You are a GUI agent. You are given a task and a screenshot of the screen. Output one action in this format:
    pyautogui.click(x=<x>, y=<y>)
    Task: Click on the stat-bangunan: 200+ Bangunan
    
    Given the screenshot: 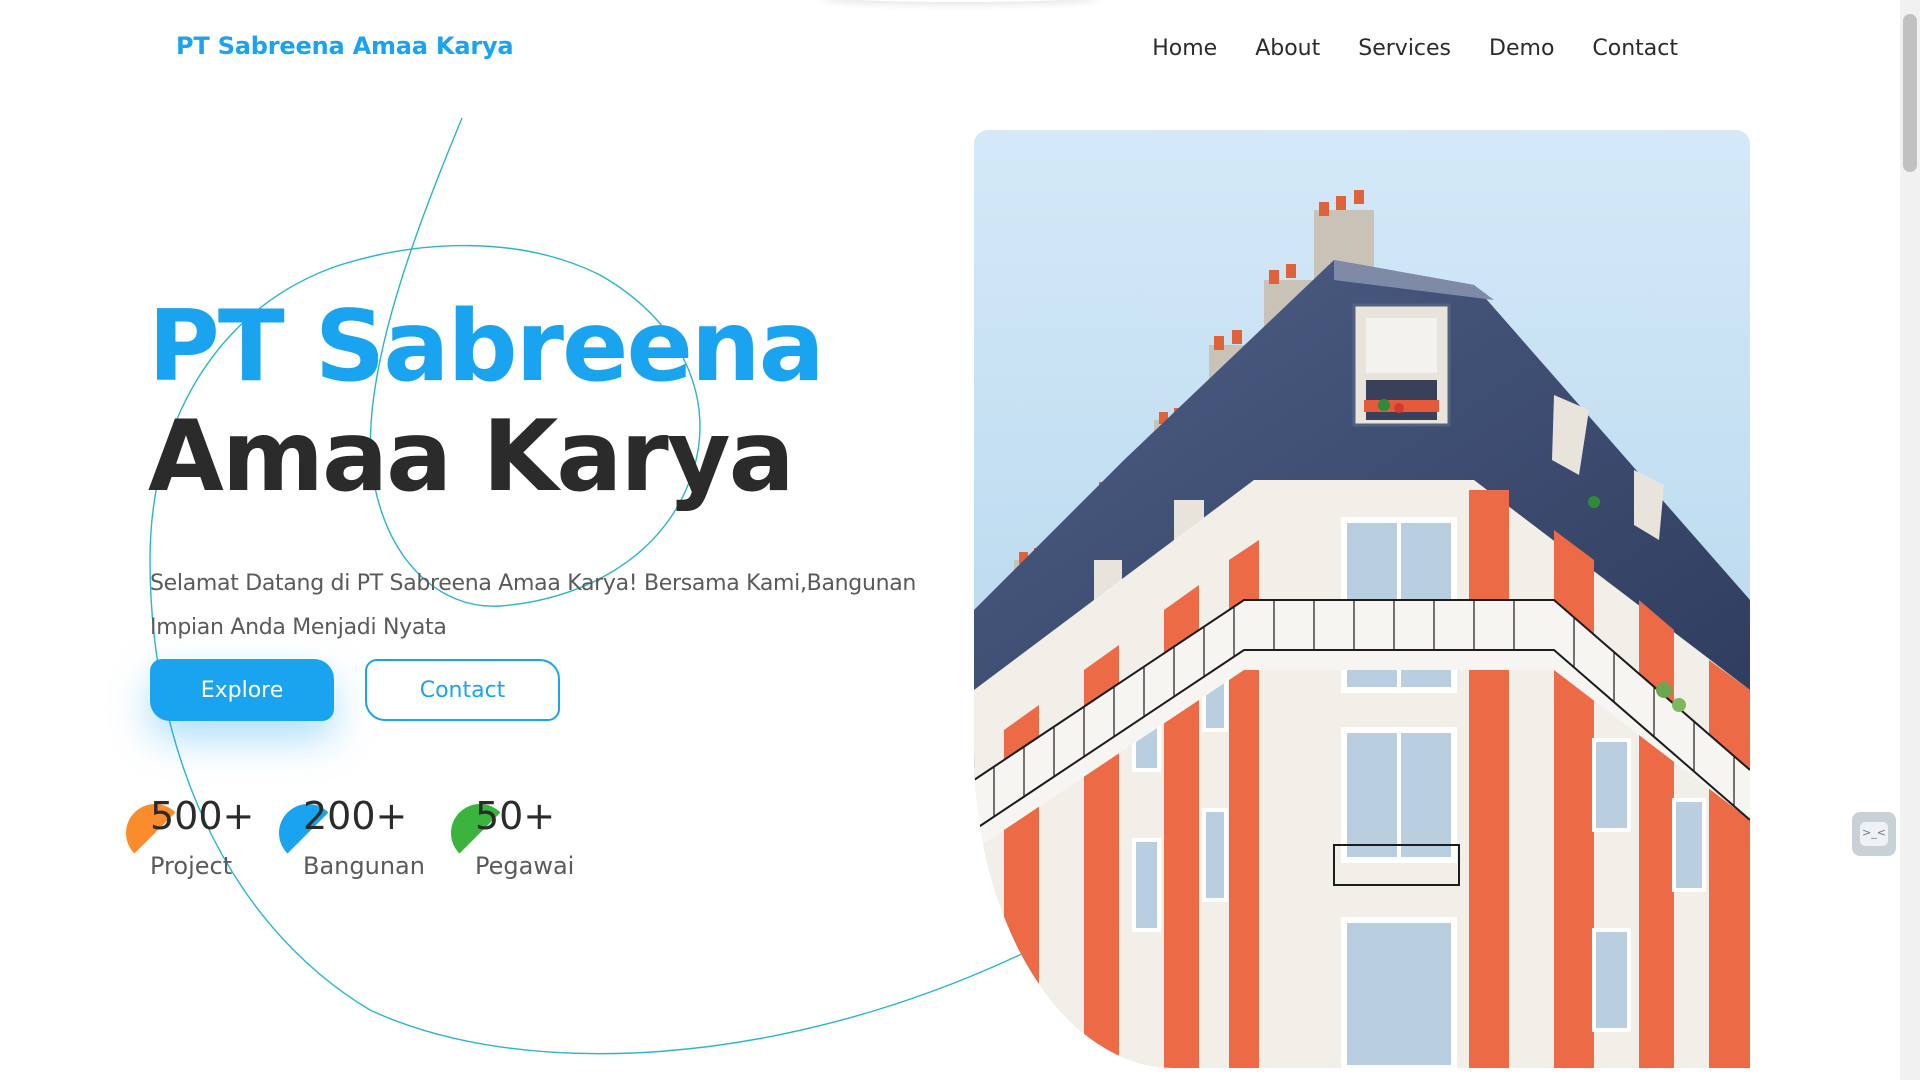 What is the action you would take?
    pyautogui.click(x=352, y=837)
    